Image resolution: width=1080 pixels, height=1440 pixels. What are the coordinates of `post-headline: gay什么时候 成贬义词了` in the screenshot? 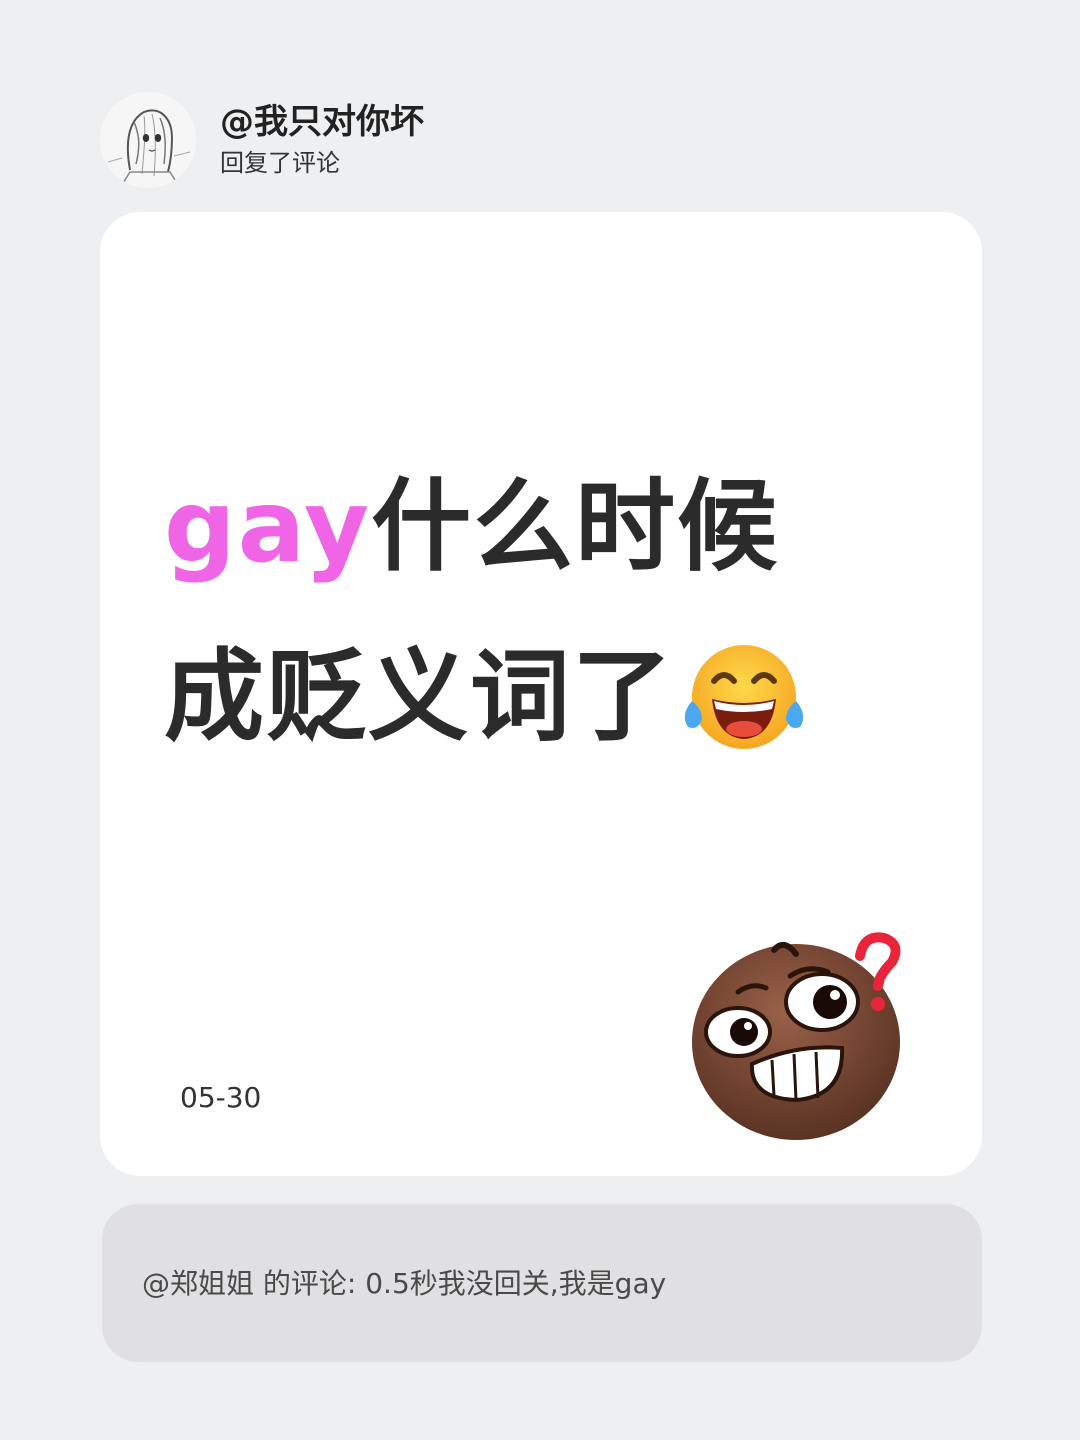 It's located at (487, 612).